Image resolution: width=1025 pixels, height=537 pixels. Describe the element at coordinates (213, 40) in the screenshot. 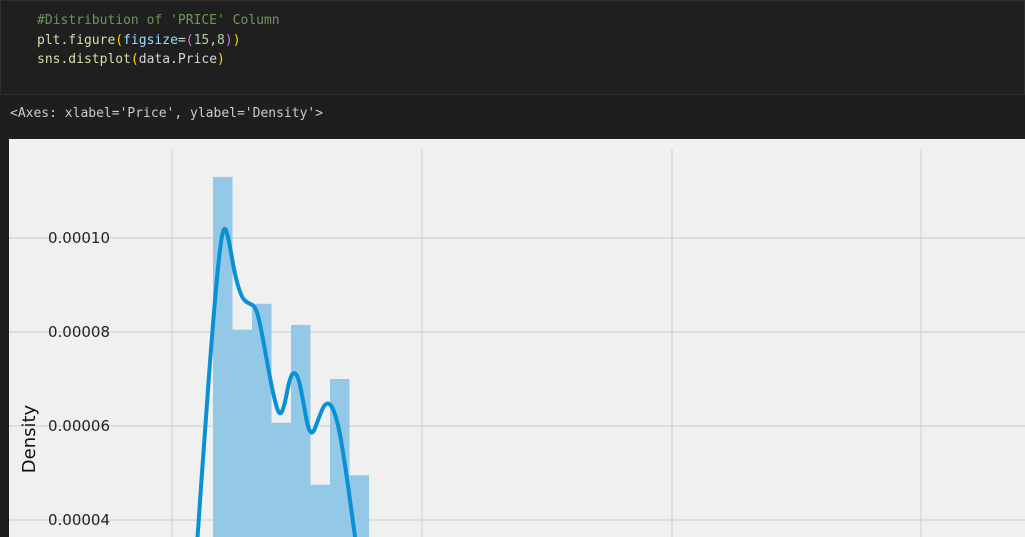

I see `comma: ,` at that location.